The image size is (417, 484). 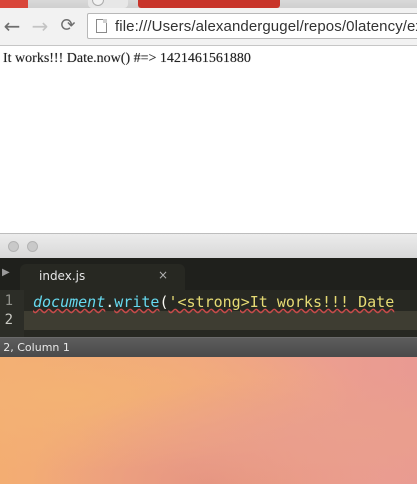 I want to click on tab-index-js: index.js ×, so click(x=102, y=277).